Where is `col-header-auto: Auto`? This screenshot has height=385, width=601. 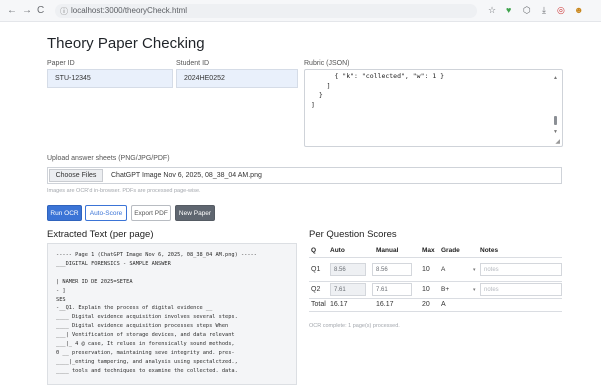 col-header-auto: Auto is located at coordinates (337, 250).